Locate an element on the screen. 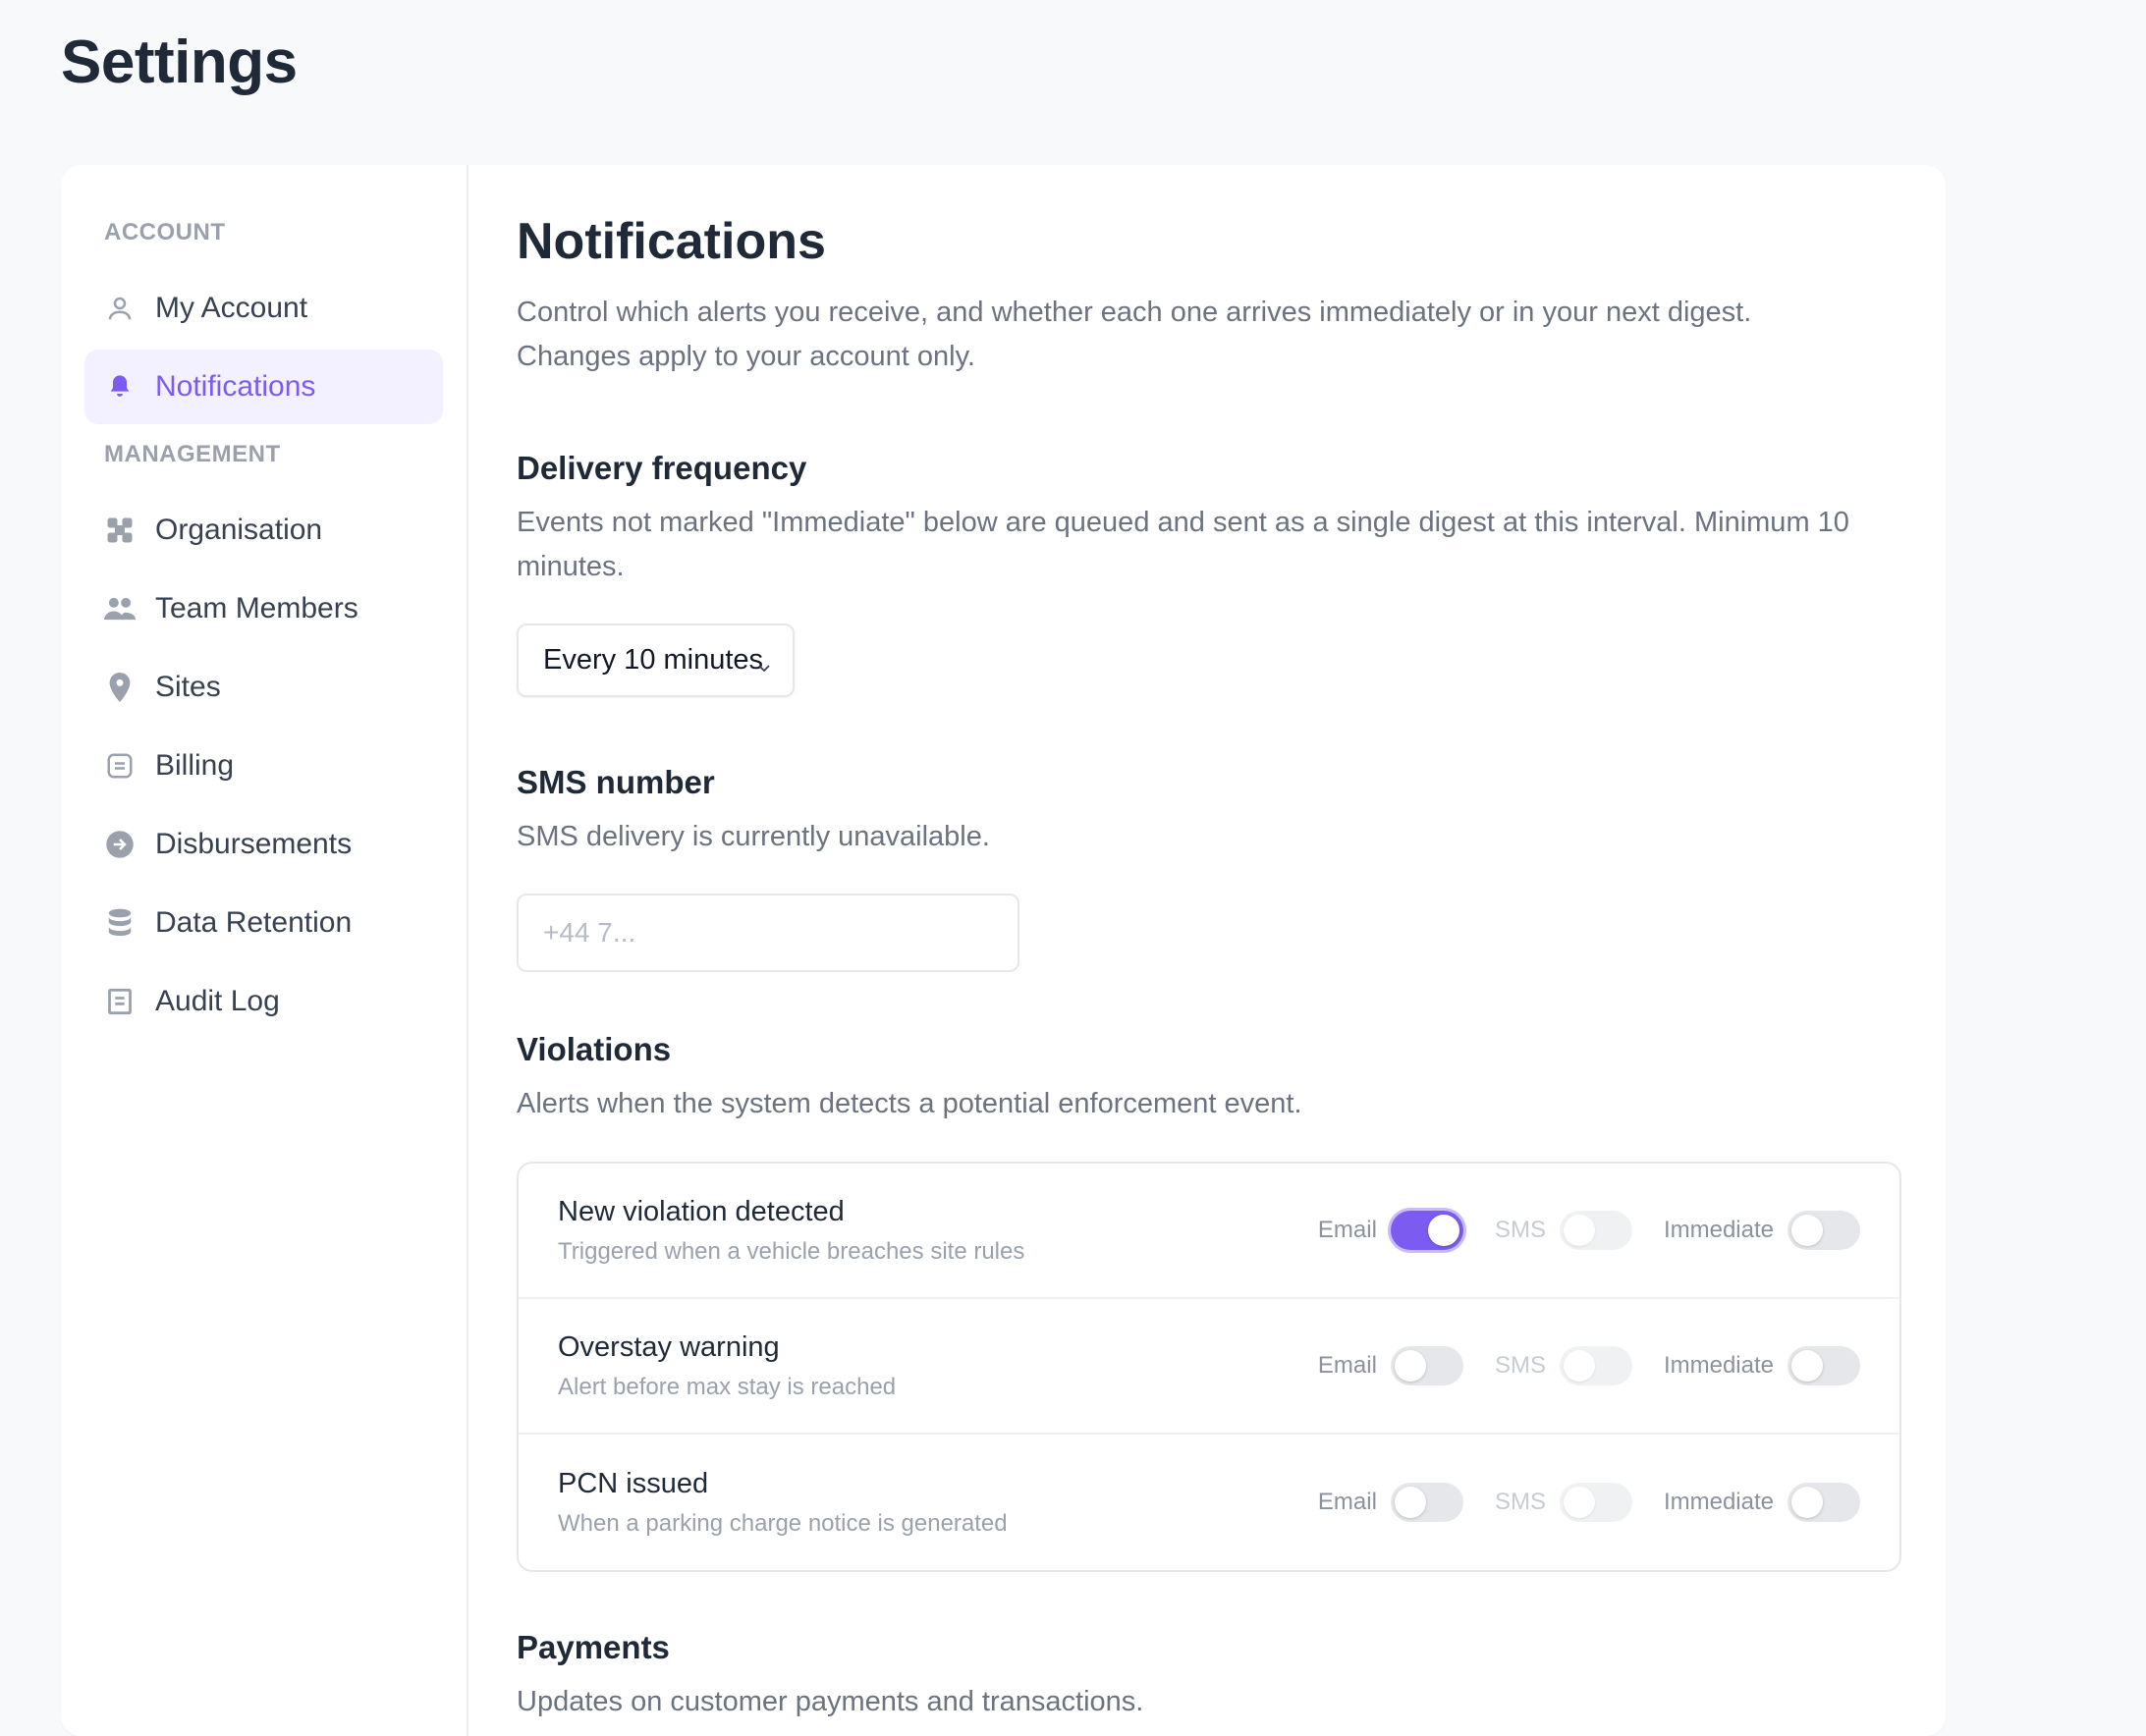 This screenshot has height=1736, width=2146. organisation-icon is located at coordinates (120, 530).